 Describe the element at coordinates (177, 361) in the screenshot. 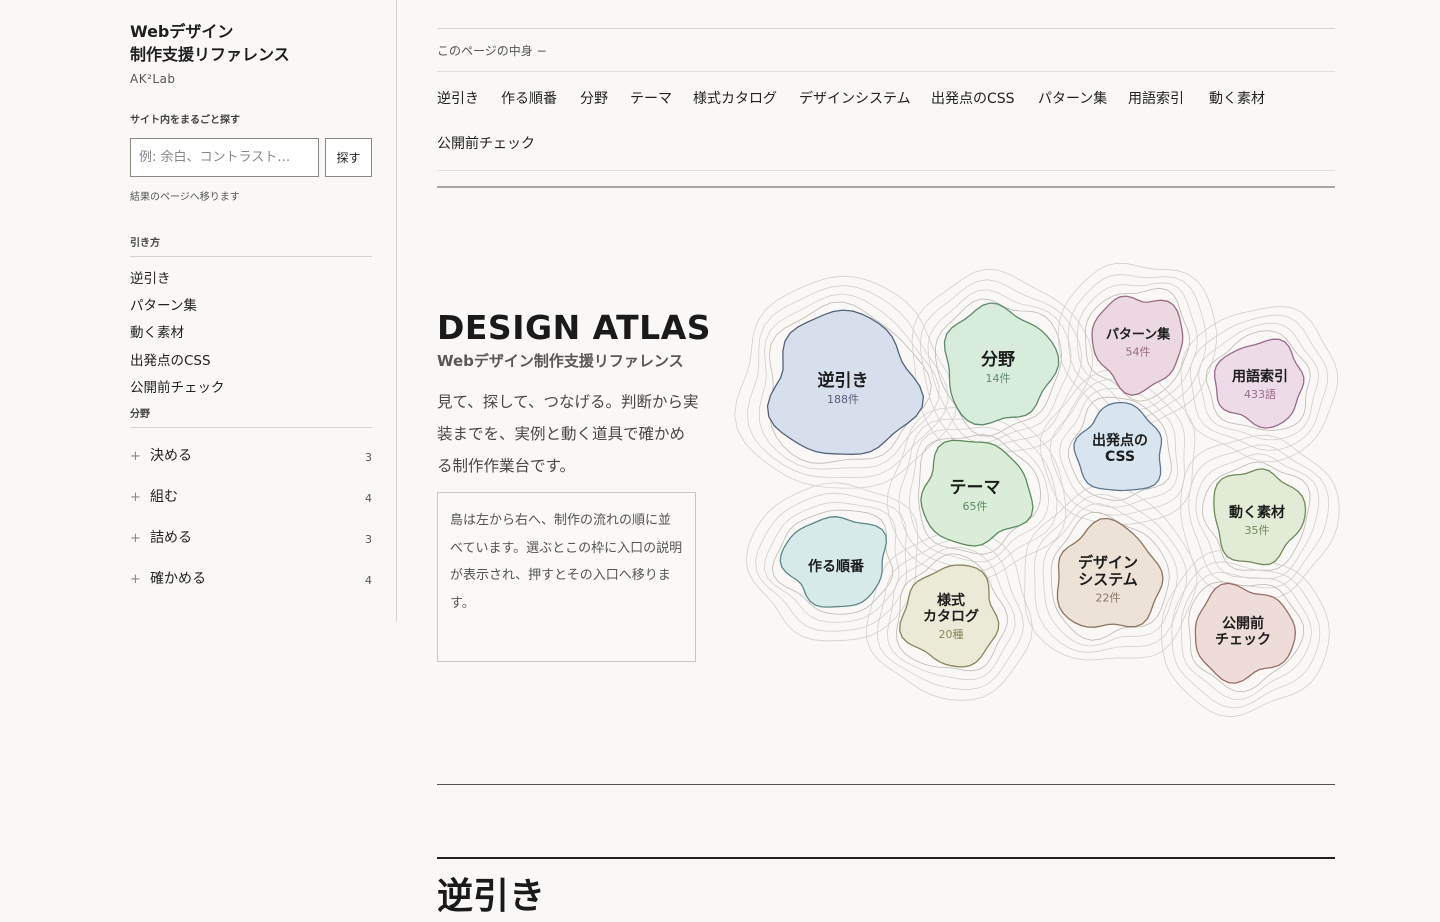

I see `how-item-css: 出発点のCSS` at that location.